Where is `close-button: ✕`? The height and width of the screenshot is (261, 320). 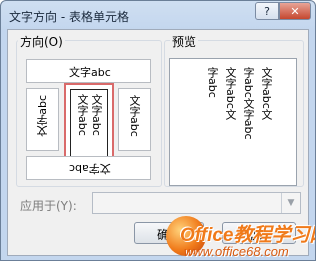
close-button: ✕ is located at coordinates (295, 11).